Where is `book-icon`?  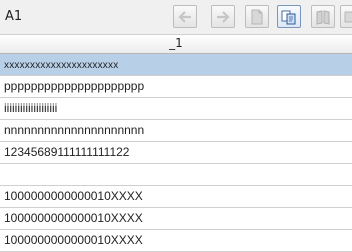 book-icon is located at coordinates (323, 17).